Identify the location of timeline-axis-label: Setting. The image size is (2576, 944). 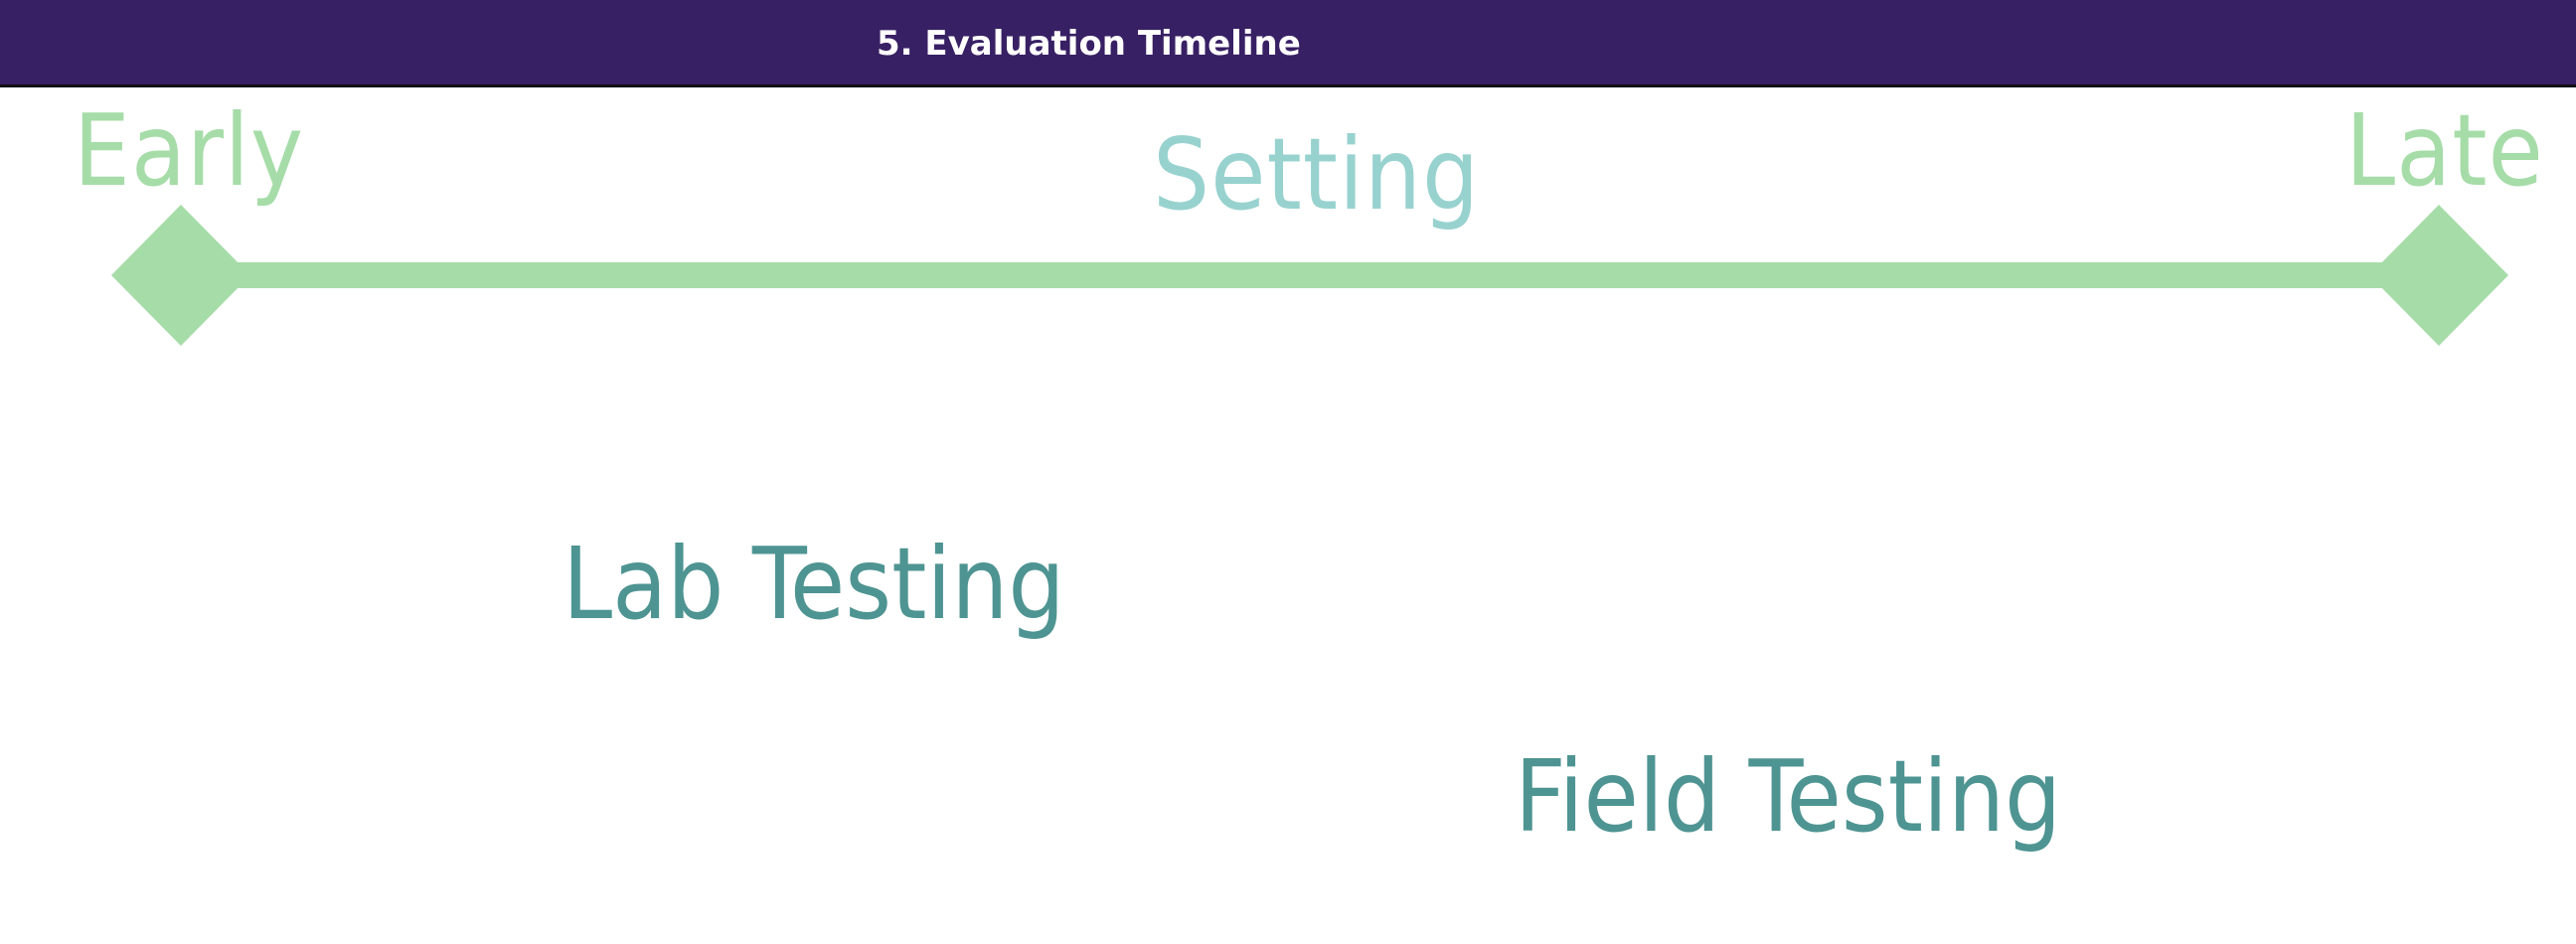
(1317, 175).